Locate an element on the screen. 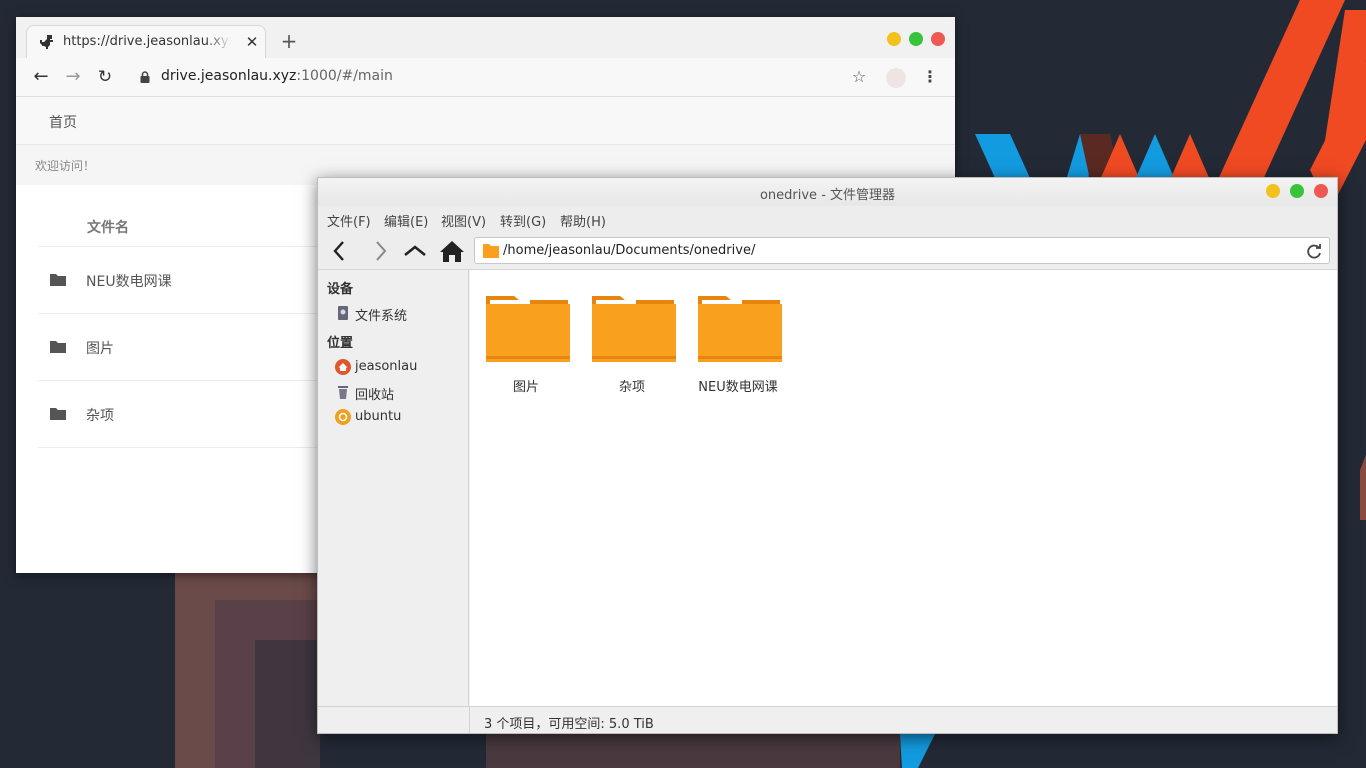 This screenshot has width=1366, height=768. more-menu-icon: ⋮ is located at coordinates (930, 77).